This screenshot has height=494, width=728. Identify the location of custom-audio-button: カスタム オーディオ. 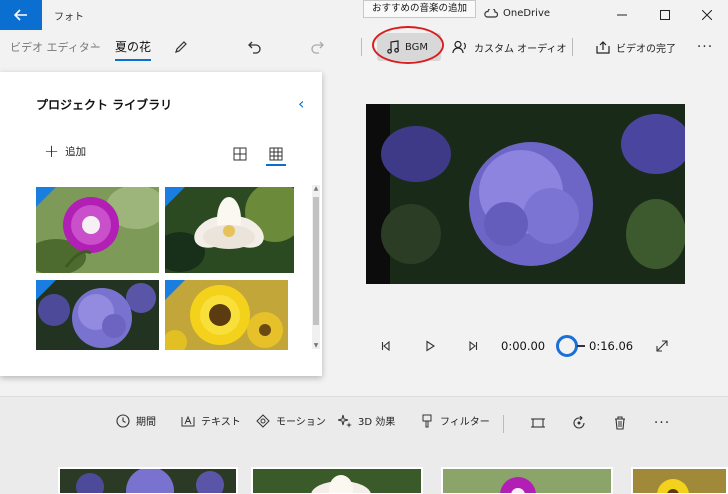
(509, 47).